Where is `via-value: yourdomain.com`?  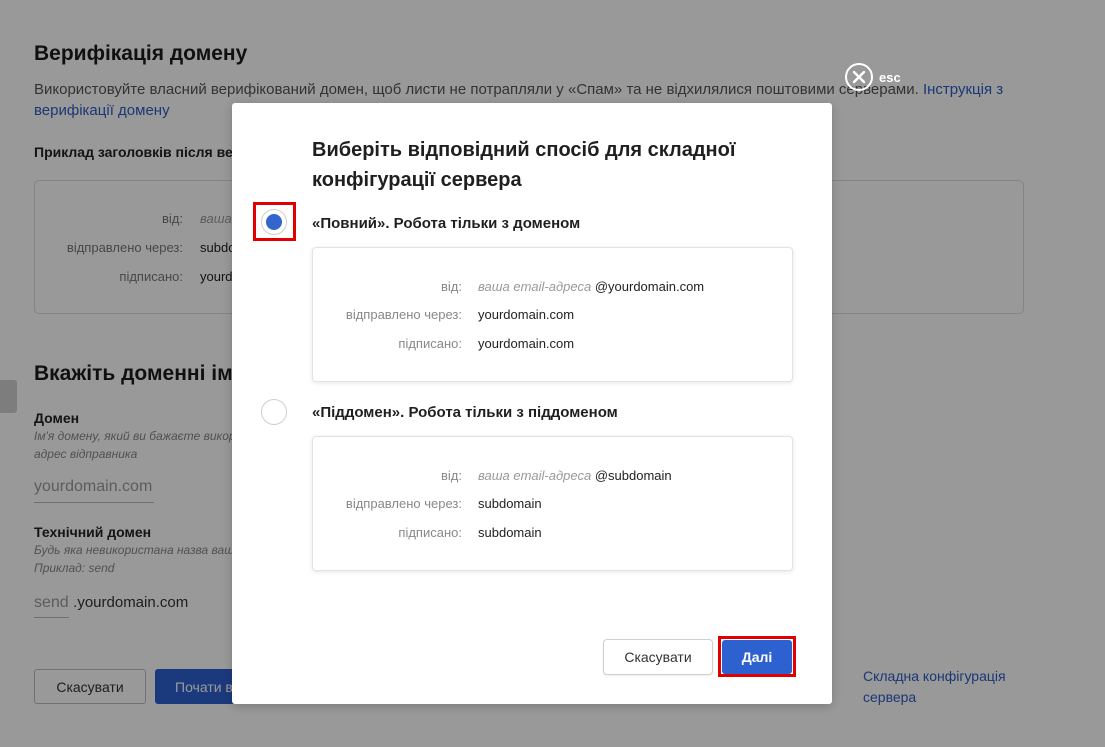 via-value: yourdomain.com is located at coordinates (526, 314).